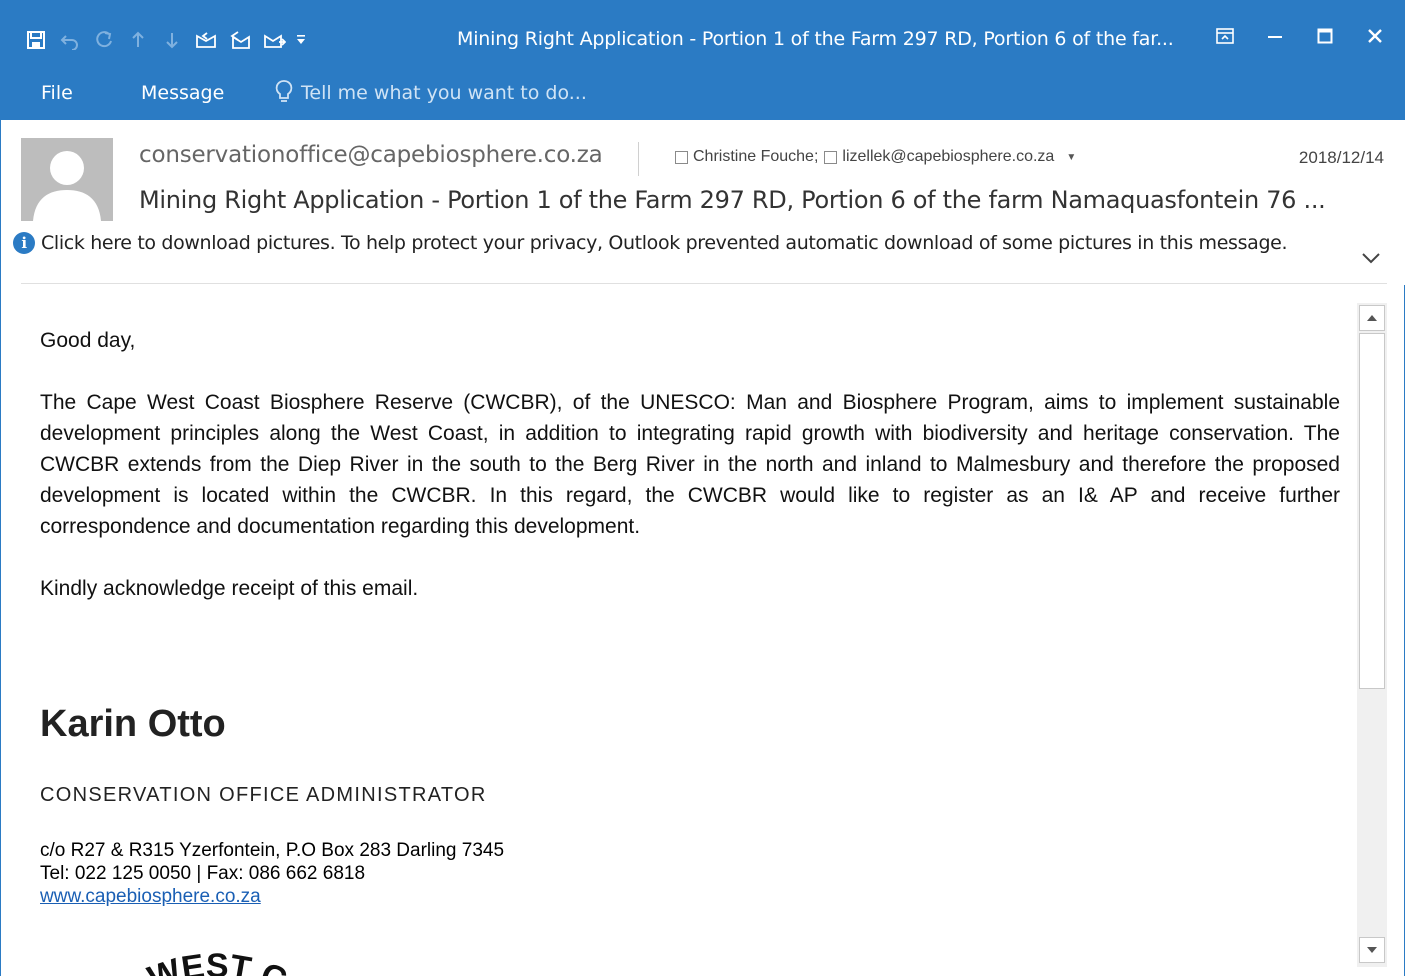 This screenshot has height=976, width=1405. I want to click on lightbulb-icon, so click(284, 91).